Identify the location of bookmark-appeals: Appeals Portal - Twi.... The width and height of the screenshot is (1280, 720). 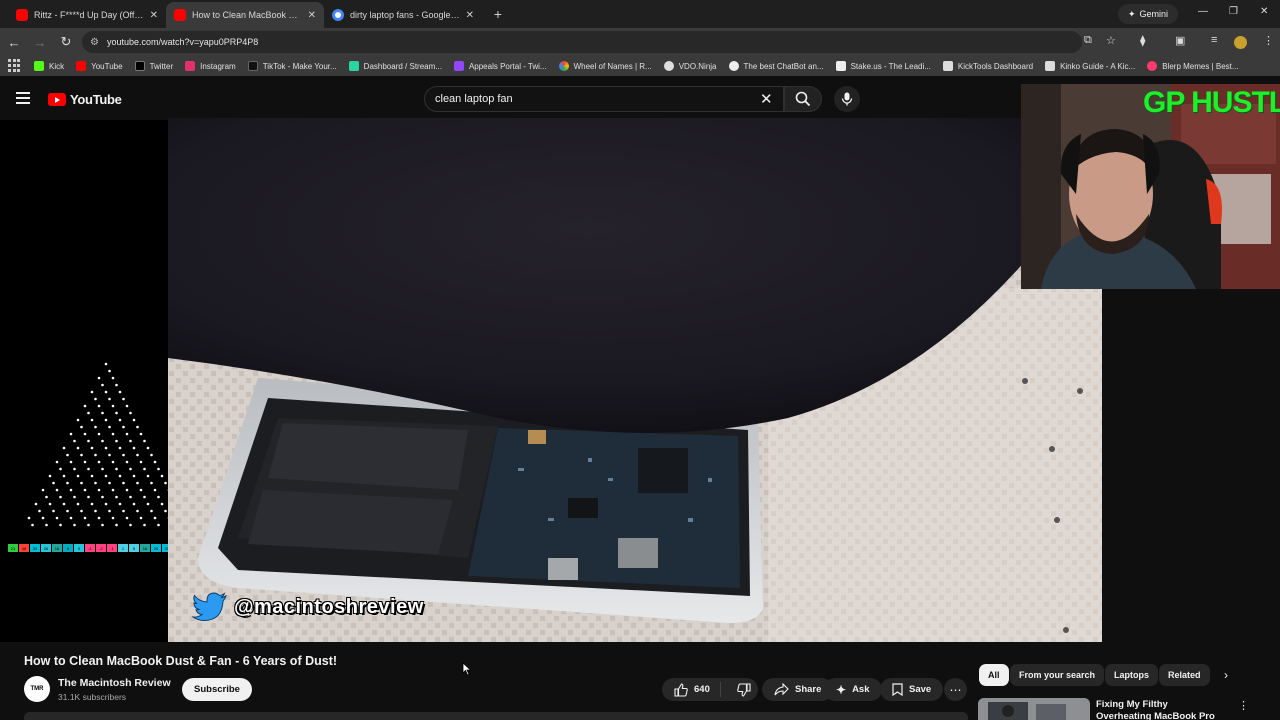
(500, 66).